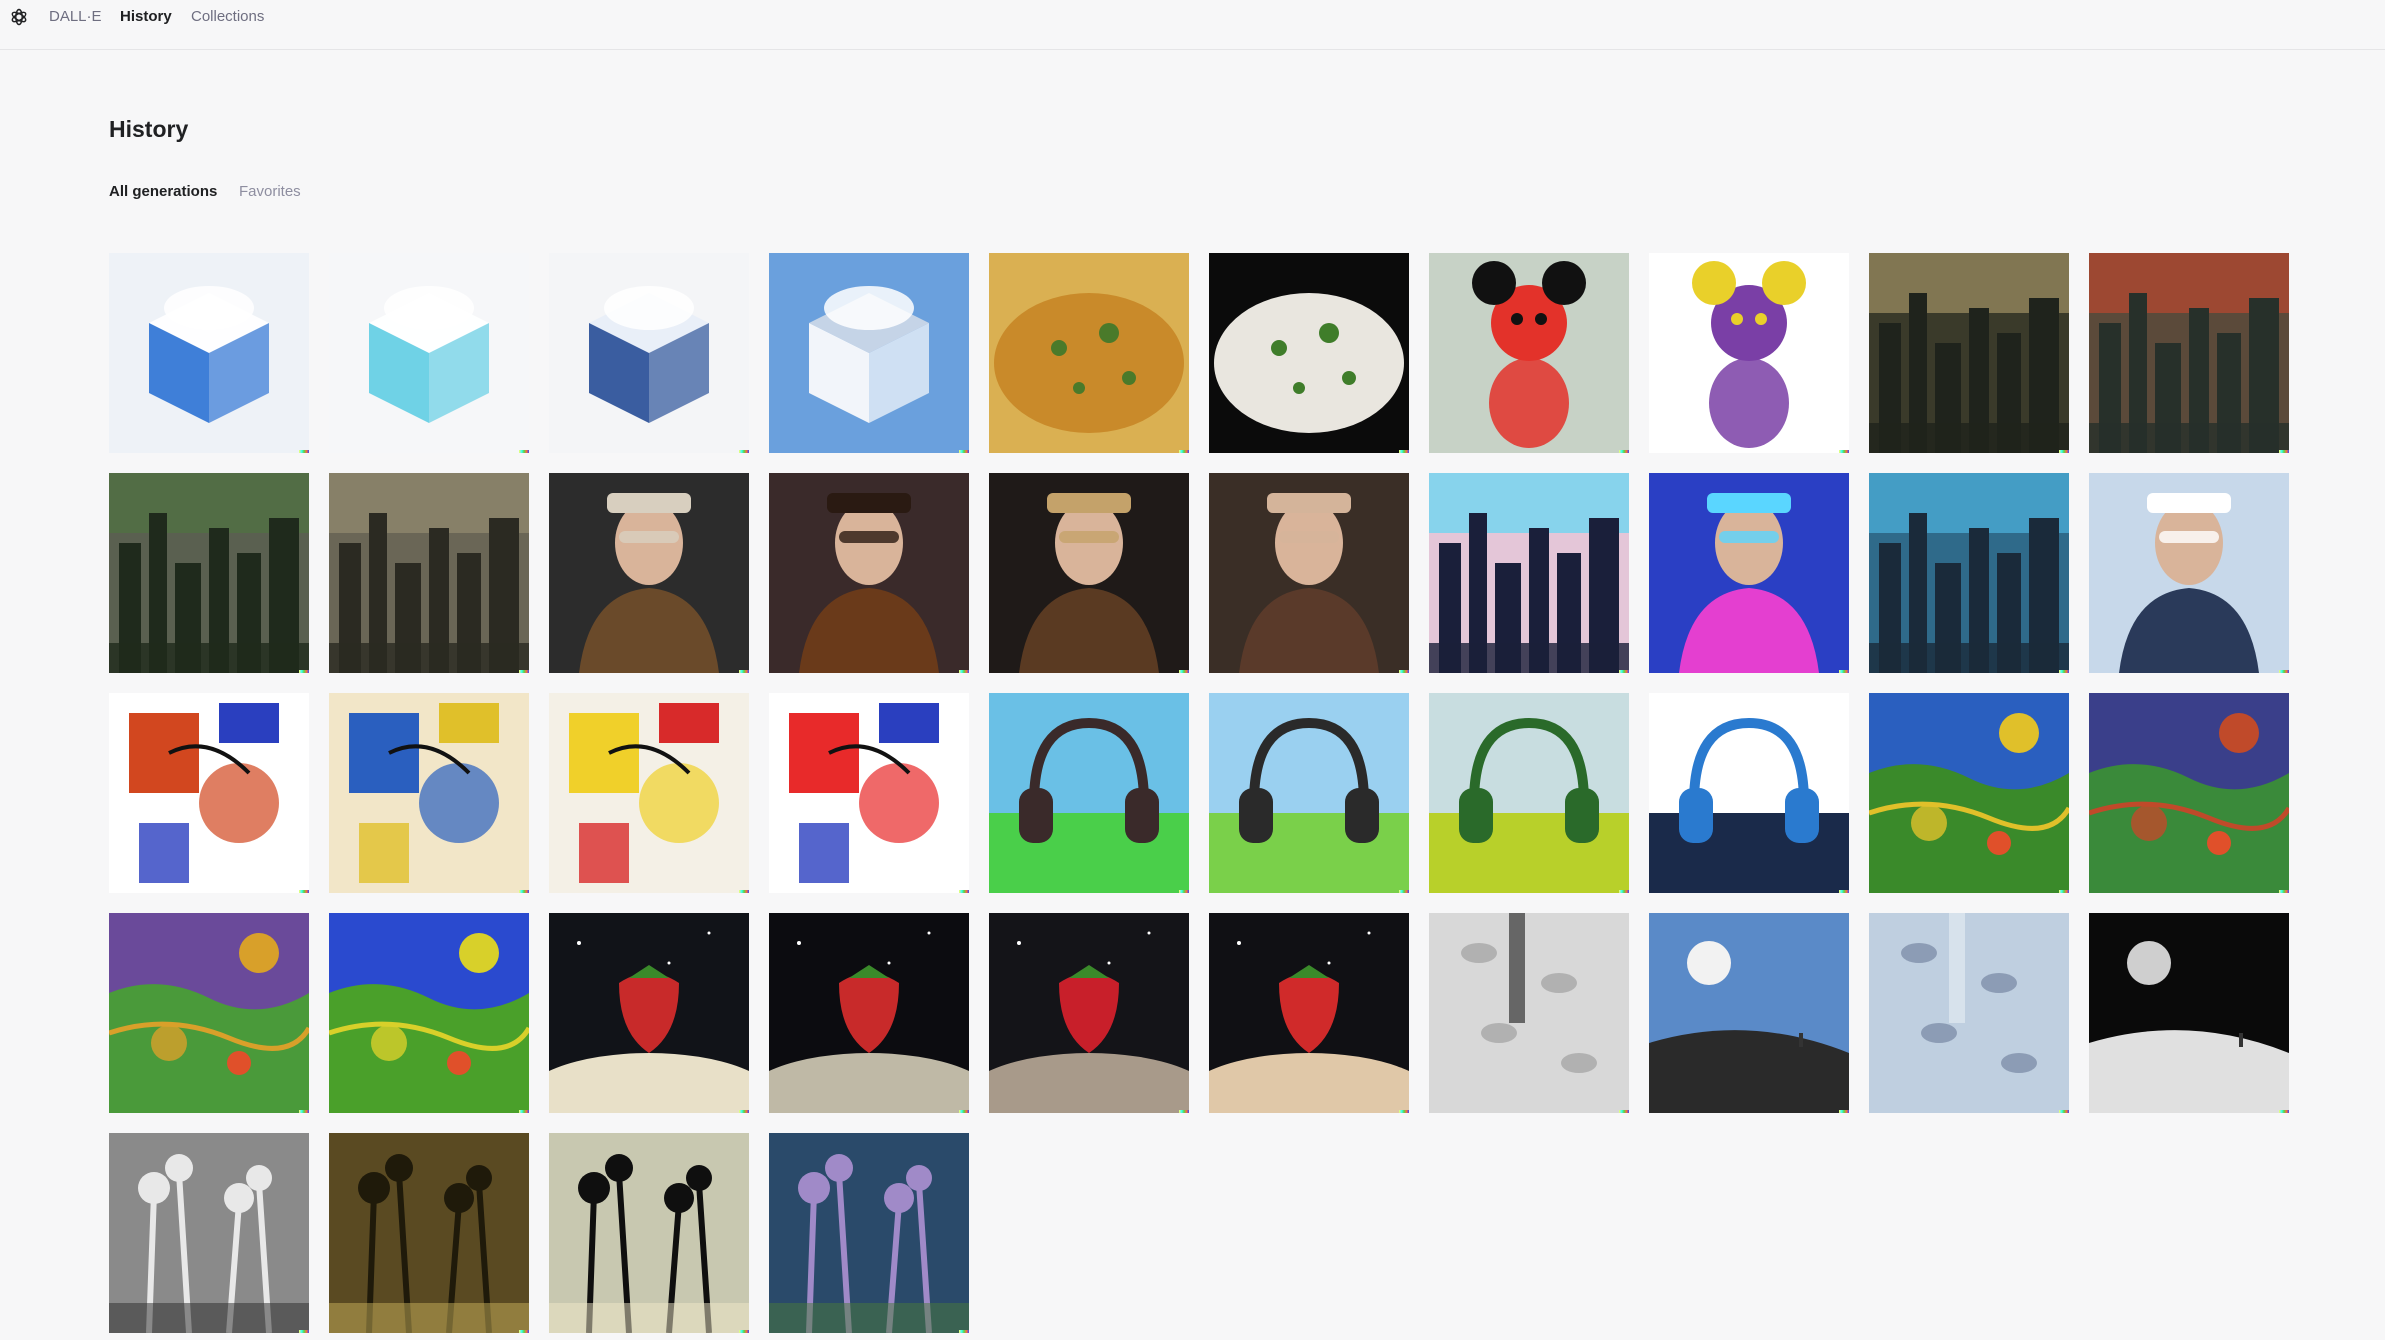 This screenshot has width=2385, height=1340. I want to click on moon-walker-footprints-image, so click(2189, 1013).